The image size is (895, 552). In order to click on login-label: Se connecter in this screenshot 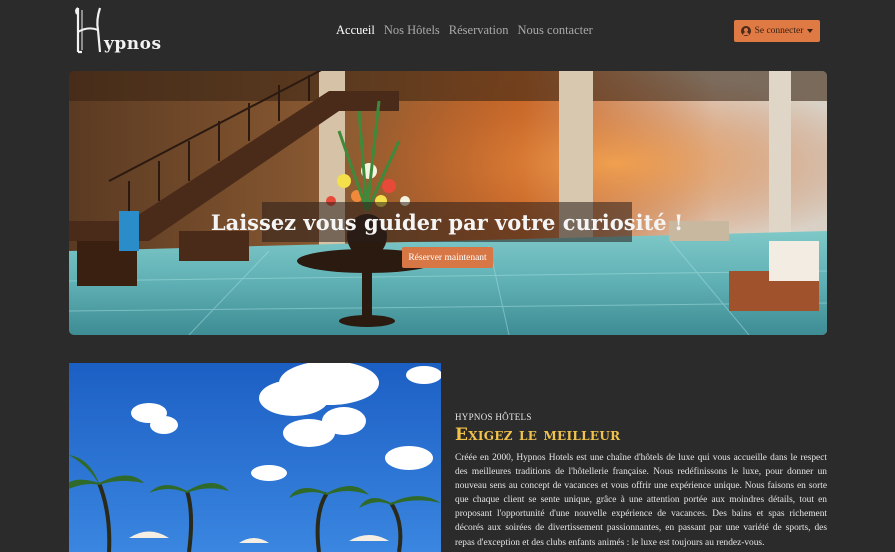, I will do `click(779, 31)`.